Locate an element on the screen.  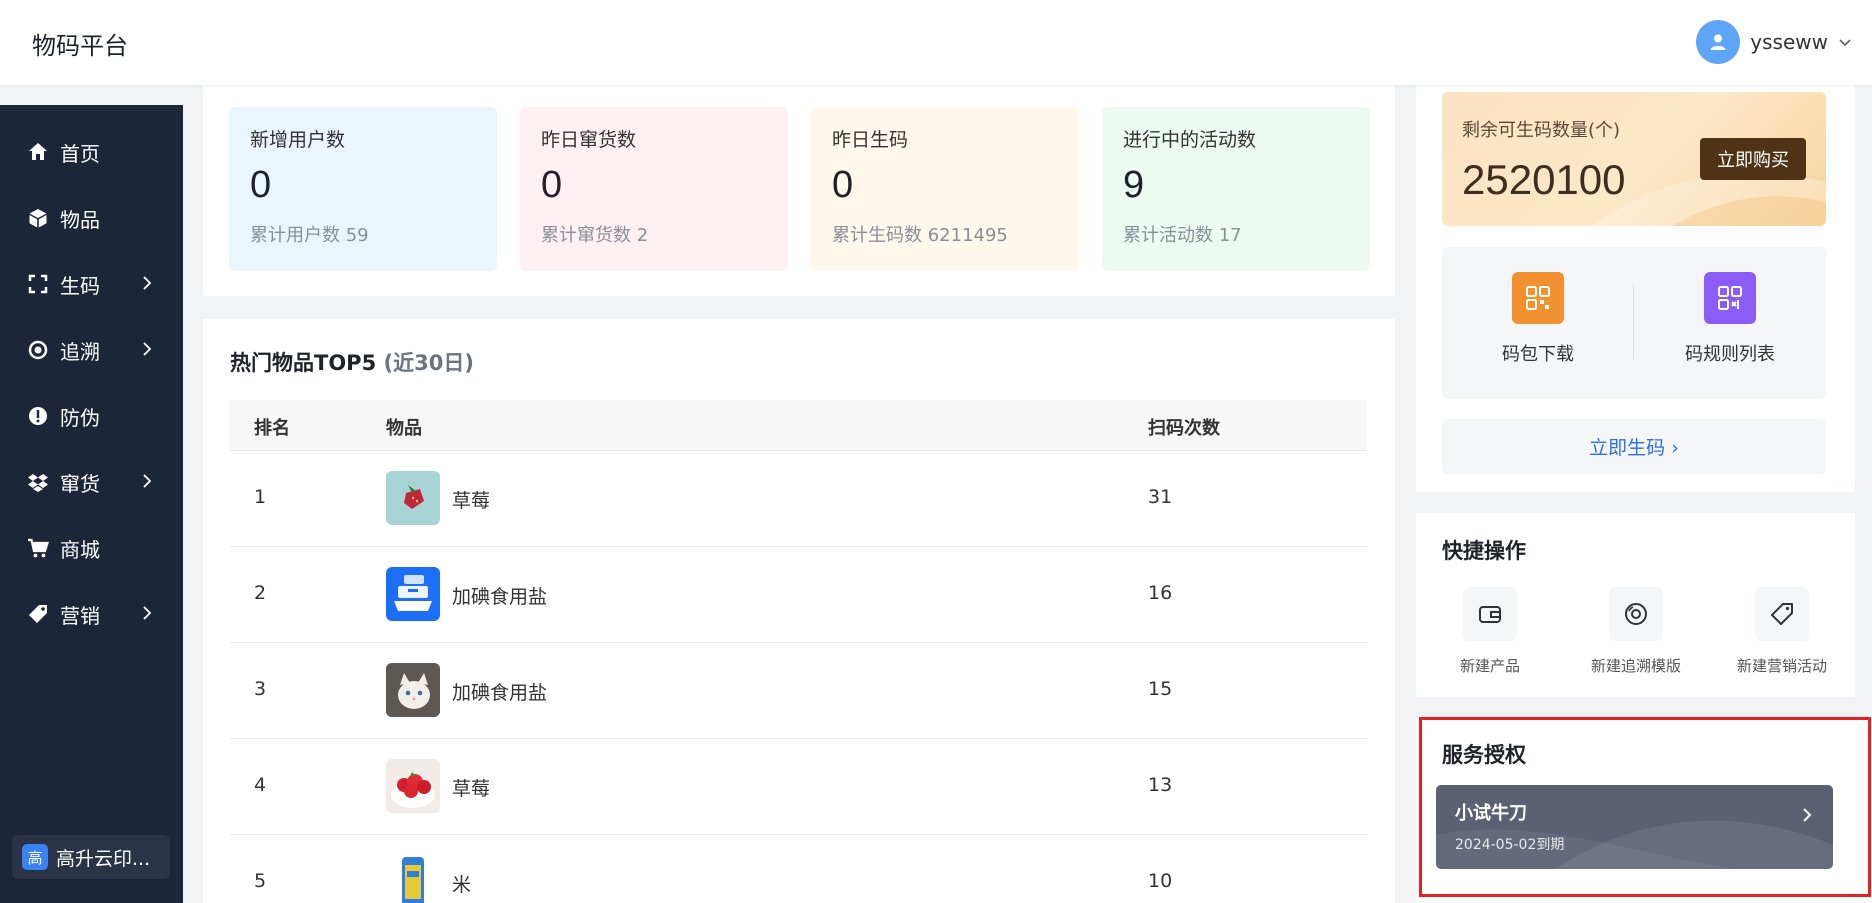
table-header: 排名 物品 扫码次数 is located at coordinates (798, 425).